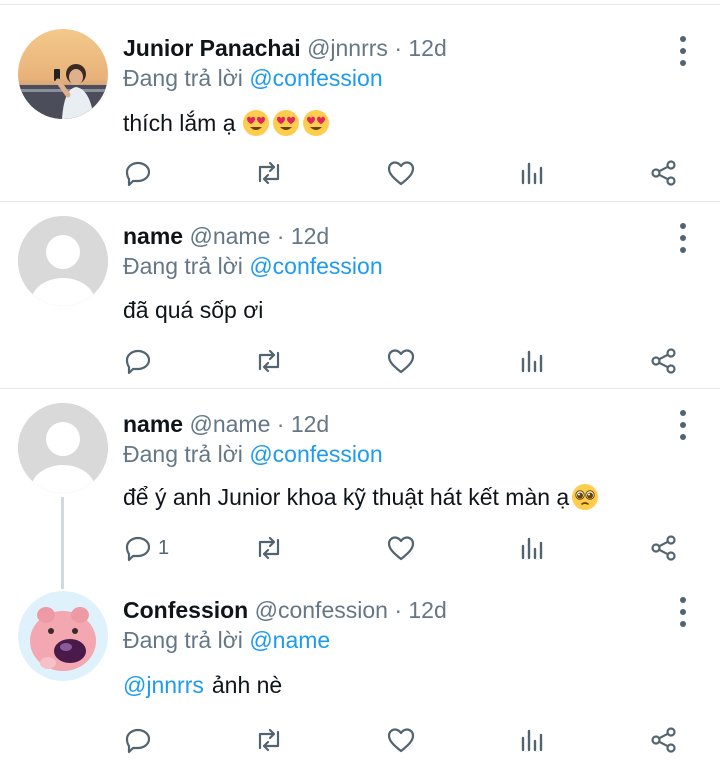 This screenshot has width=720, height=764. I want to click on retweet-icon, so click(269, 740).